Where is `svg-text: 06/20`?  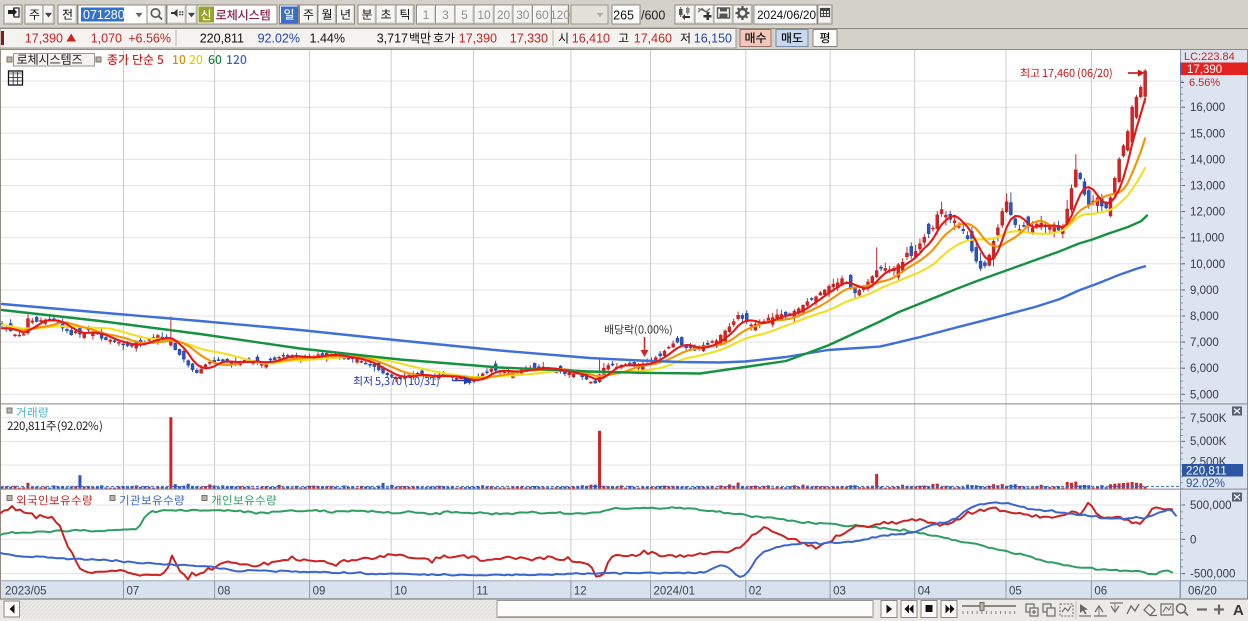
svg-text: 06/20 is located at coordinates (1202, 592).